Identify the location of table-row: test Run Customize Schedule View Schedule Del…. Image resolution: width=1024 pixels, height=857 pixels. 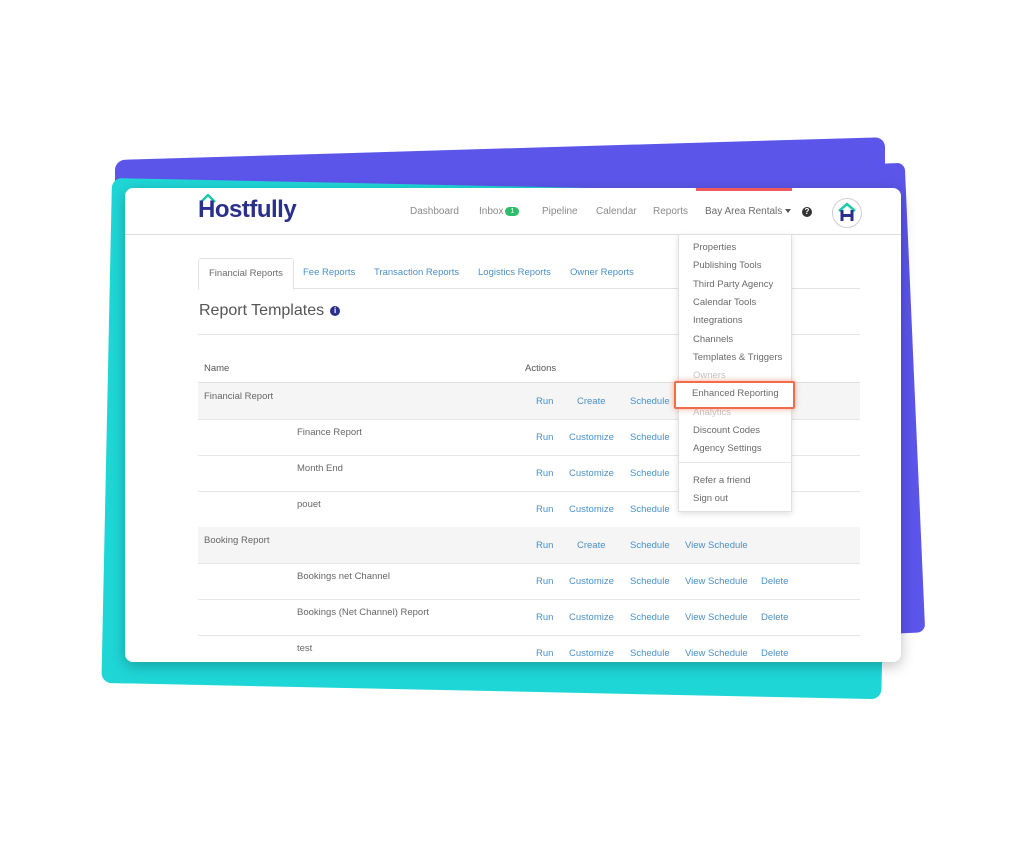
(529, 648).